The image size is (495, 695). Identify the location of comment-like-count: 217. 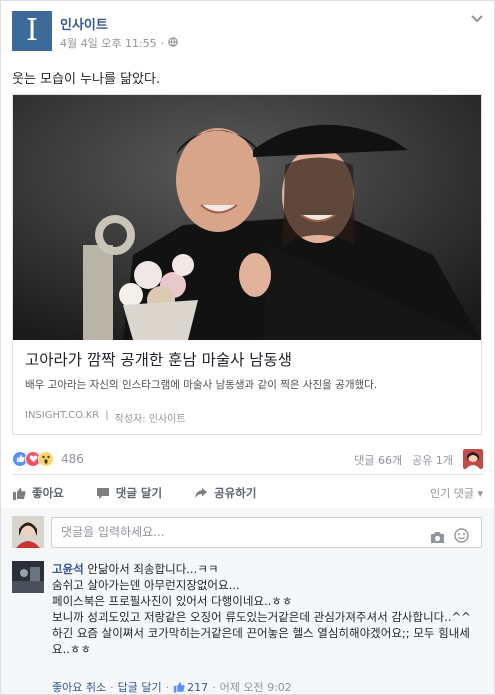
(190, 687).